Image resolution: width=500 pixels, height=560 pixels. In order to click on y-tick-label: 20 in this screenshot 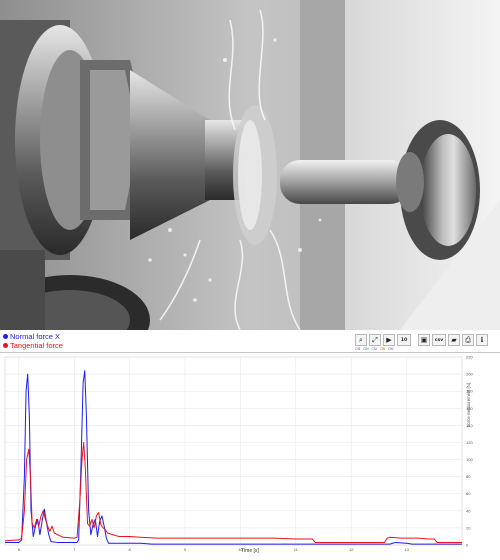, I will do `click(468, 527)`.